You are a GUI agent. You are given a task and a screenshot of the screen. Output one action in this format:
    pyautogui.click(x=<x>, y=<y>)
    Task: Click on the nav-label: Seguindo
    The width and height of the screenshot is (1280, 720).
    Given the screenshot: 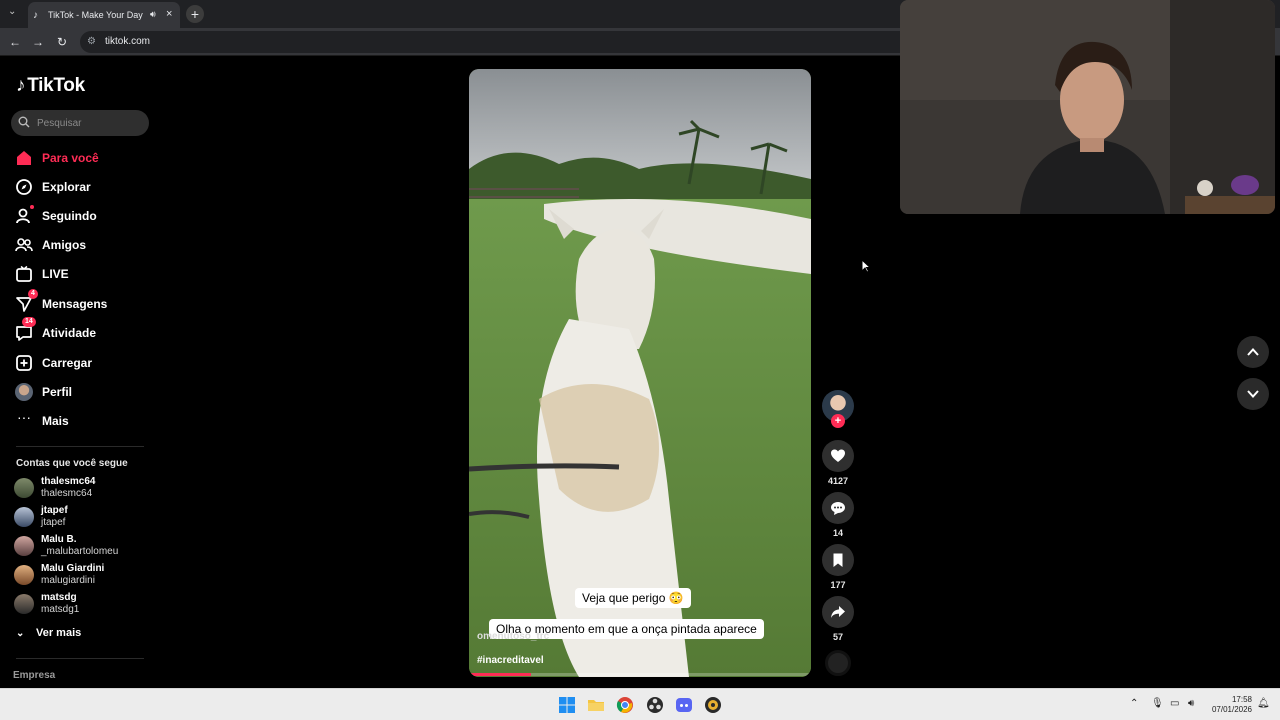 What is the action you would take?
    pyautogui.click(x=69, y=216)
    